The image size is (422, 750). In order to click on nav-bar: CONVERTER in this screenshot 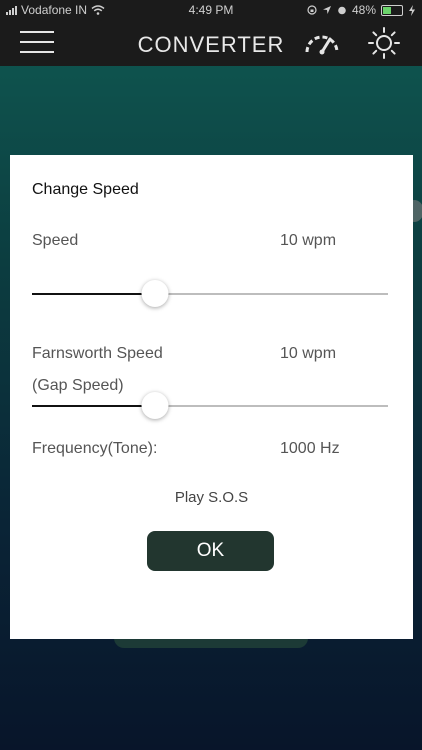, I will do `click(211, 43)`.